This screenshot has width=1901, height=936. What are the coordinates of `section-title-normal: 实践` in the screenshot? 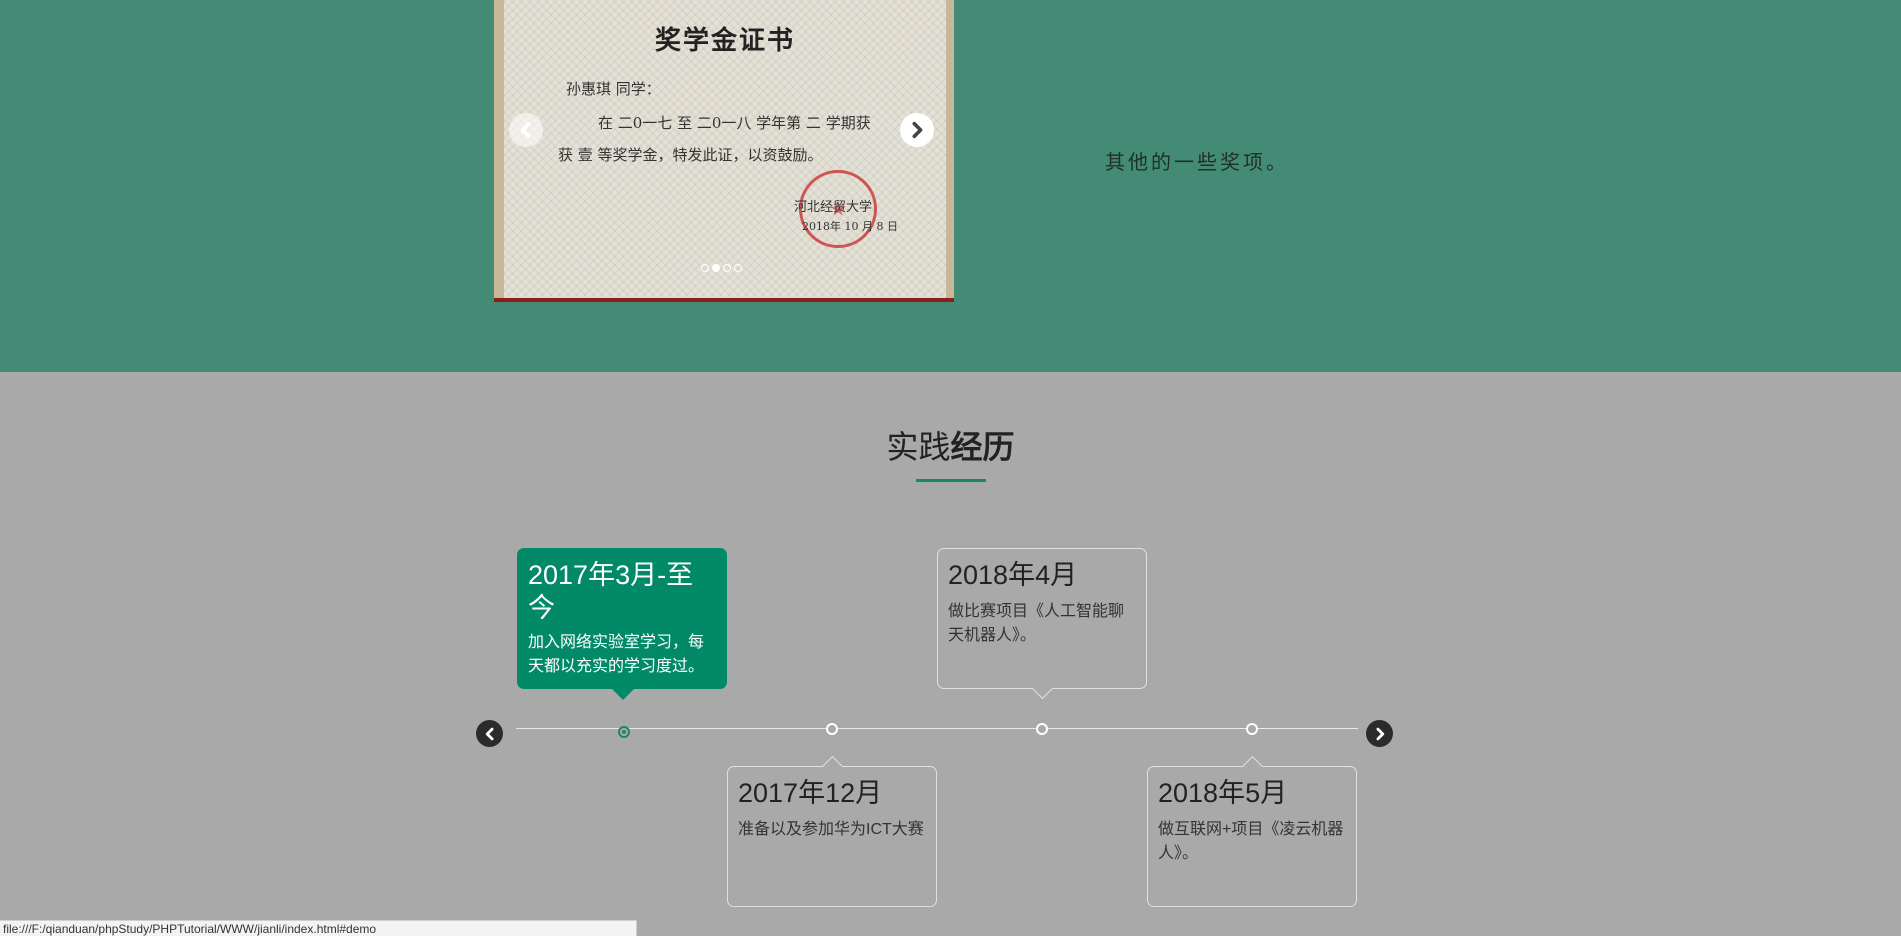 It's located at (918, 447).